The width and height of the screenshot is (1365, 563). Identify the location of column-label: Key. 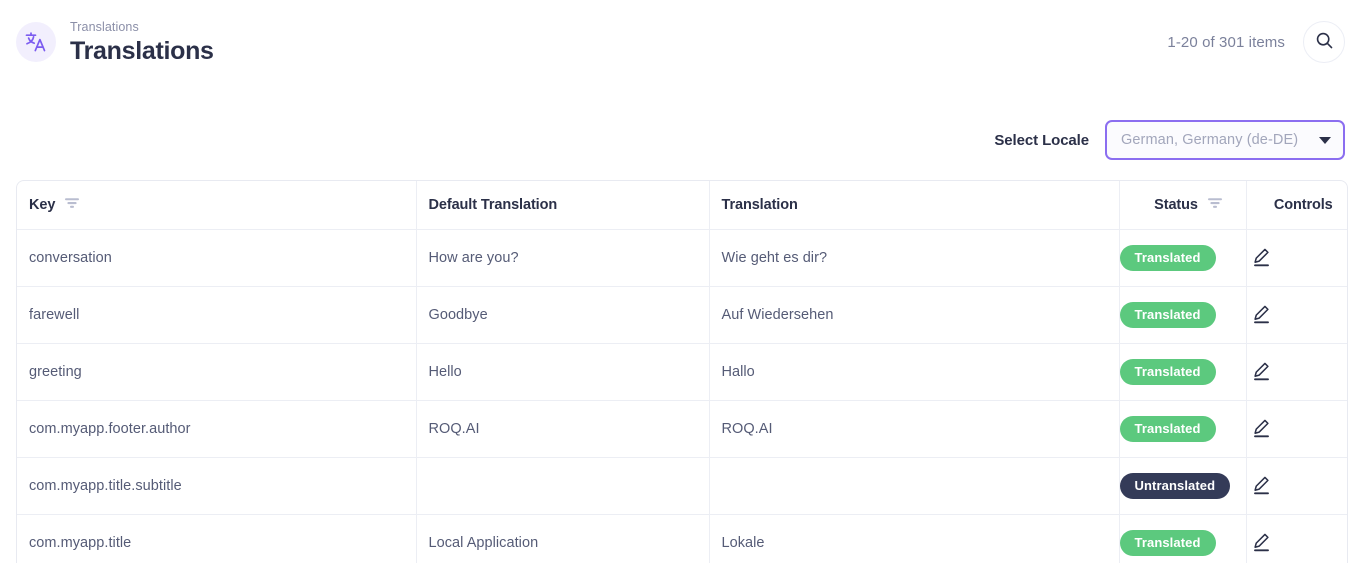
(42, 204).